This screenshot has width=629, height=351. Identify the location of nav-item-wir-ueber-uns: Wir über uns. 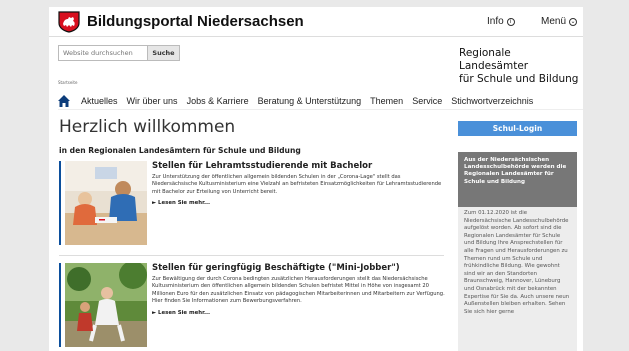
(152, 101).